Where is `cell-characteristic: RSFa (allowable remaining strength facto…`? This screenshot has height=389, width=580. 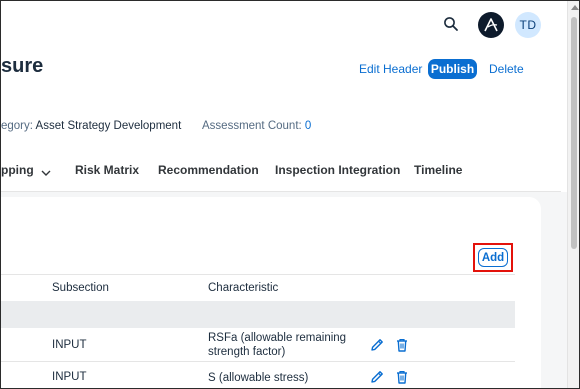
cell-characteristic: RSFa (allowable remaining strength facto… is located at coordinates (277, 345).